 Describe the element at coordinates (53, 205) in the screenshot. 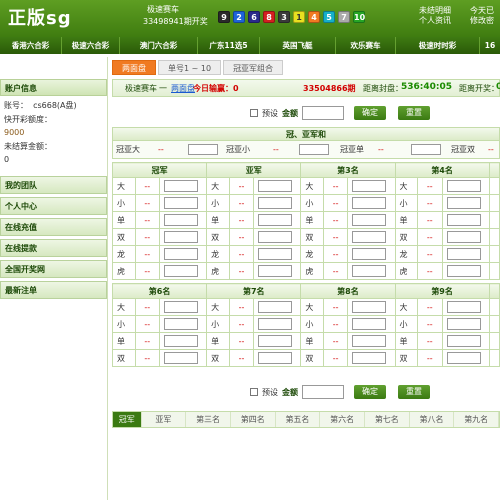

I see `sidebar-item-personal-center: 个人中心` at that location.